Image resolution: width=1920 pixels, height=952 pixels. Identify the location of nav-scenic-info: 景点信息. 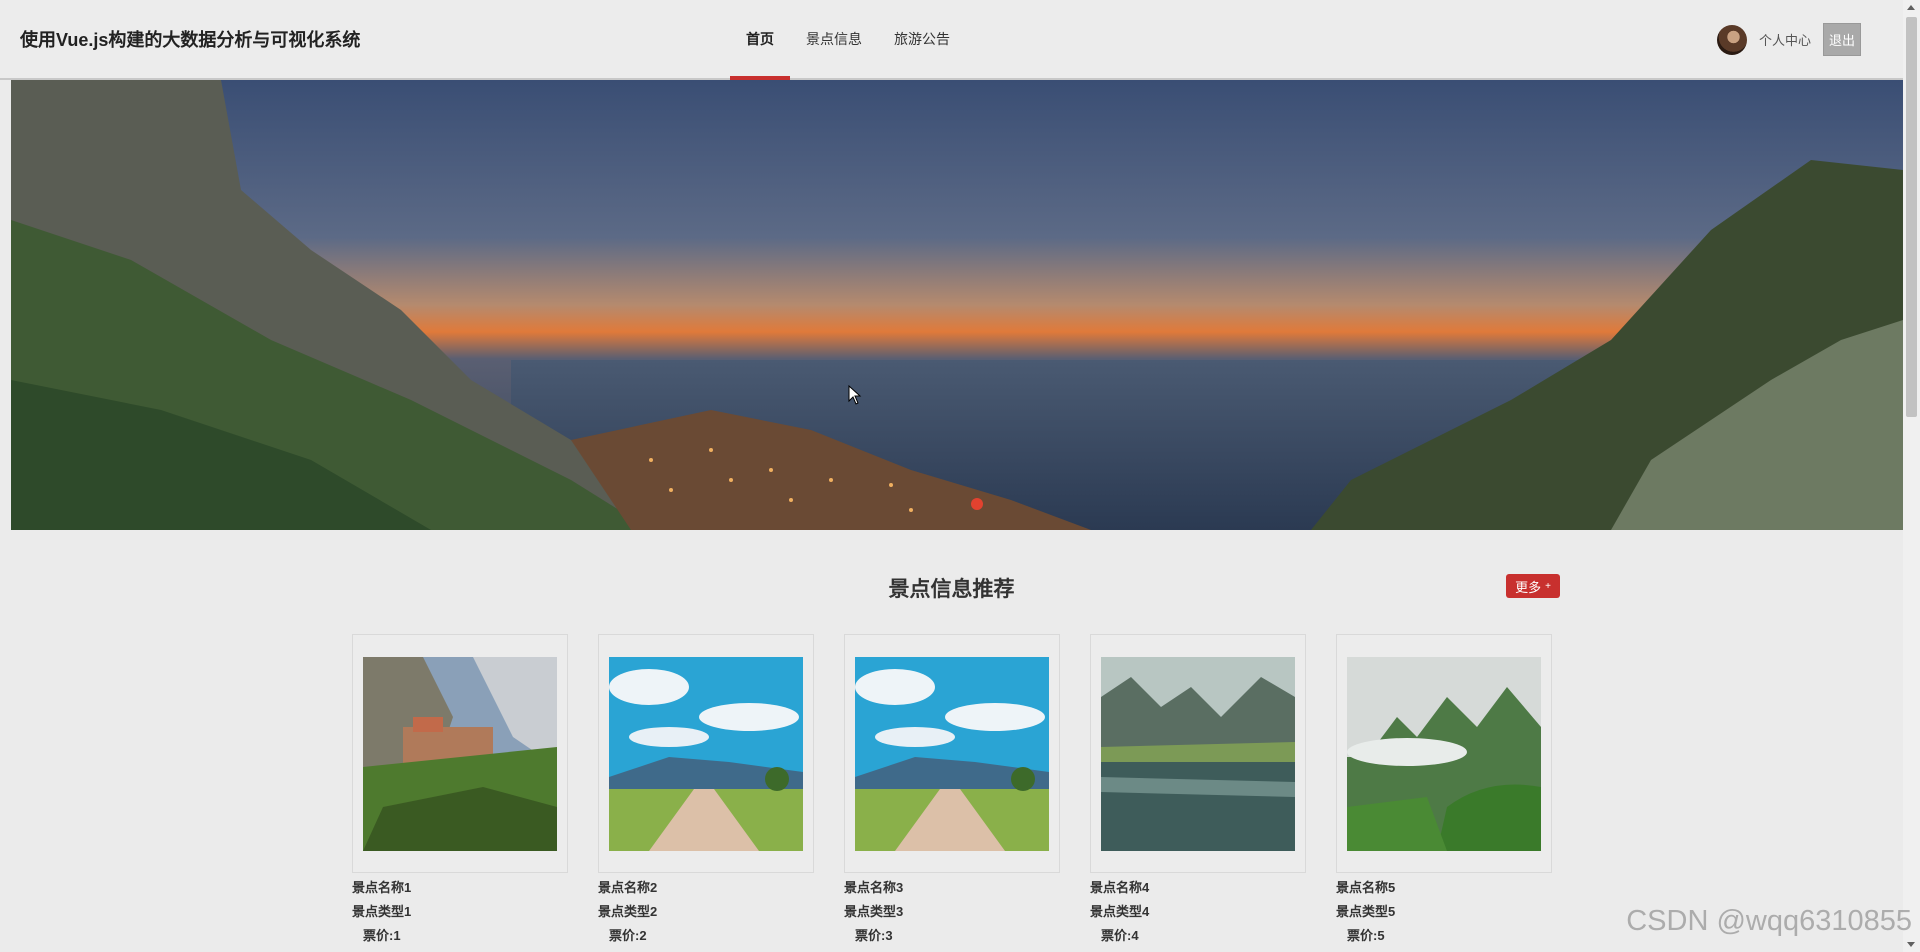
(834, 39).